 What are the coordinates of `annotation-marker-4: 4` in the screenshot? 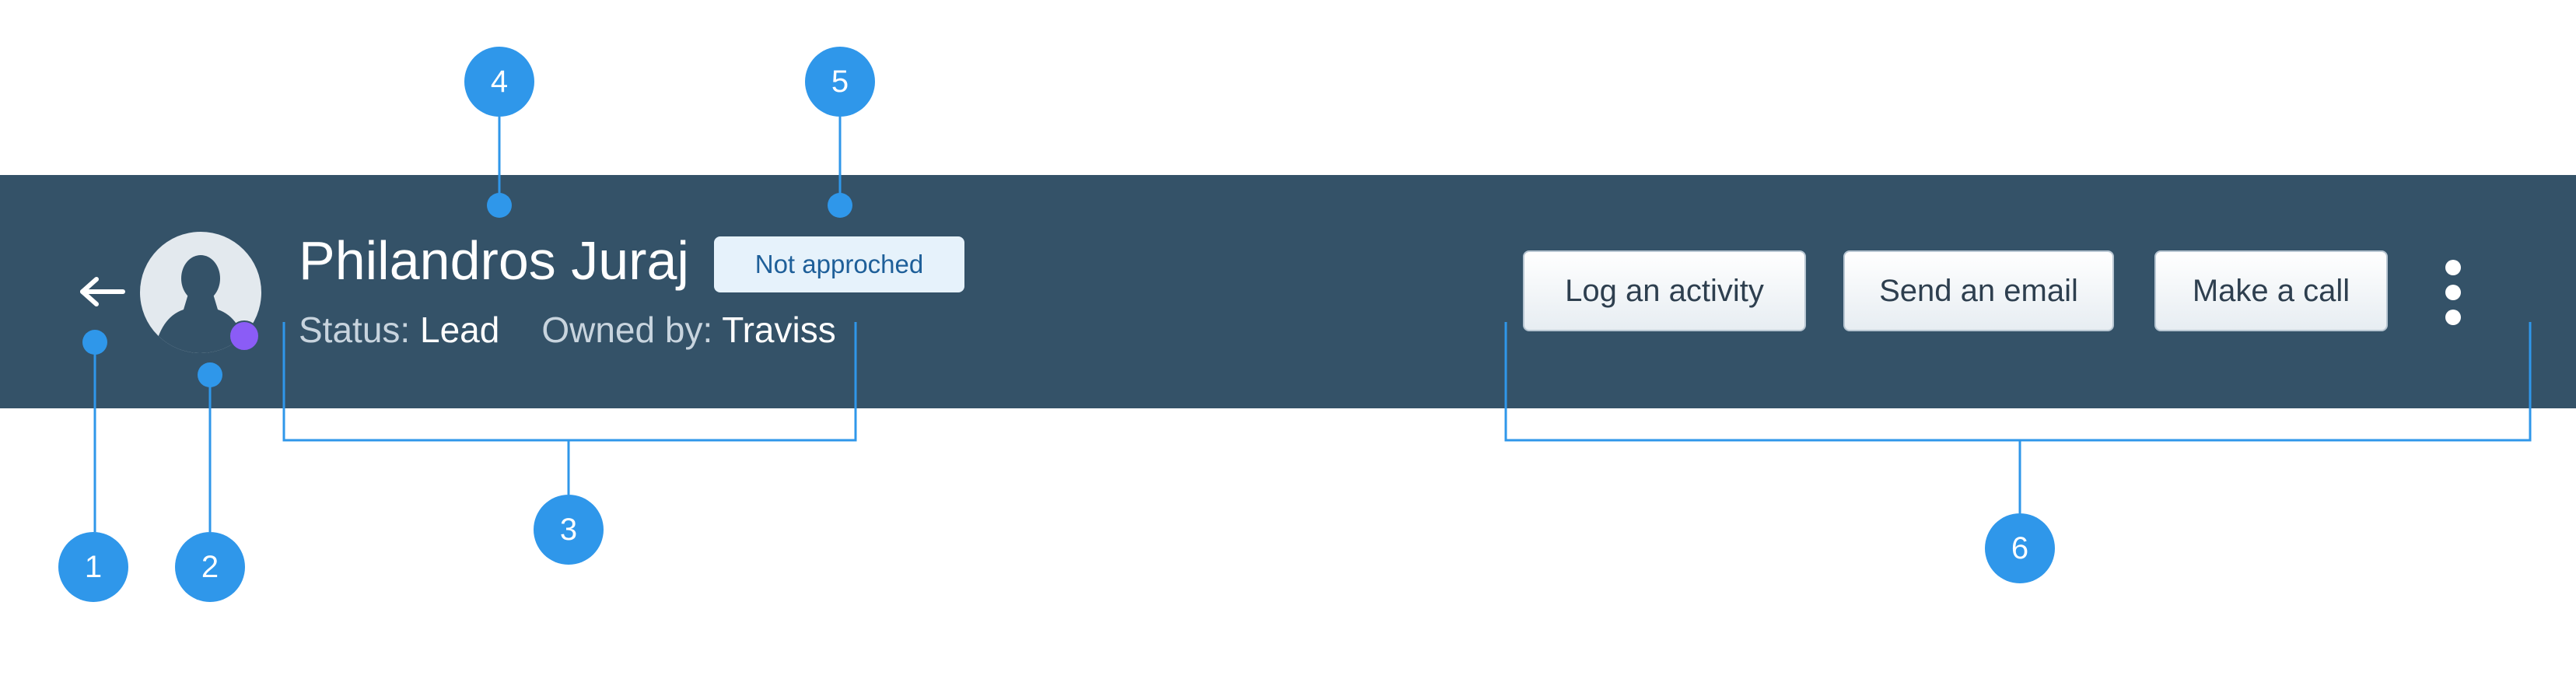 It's located at (499, 82).